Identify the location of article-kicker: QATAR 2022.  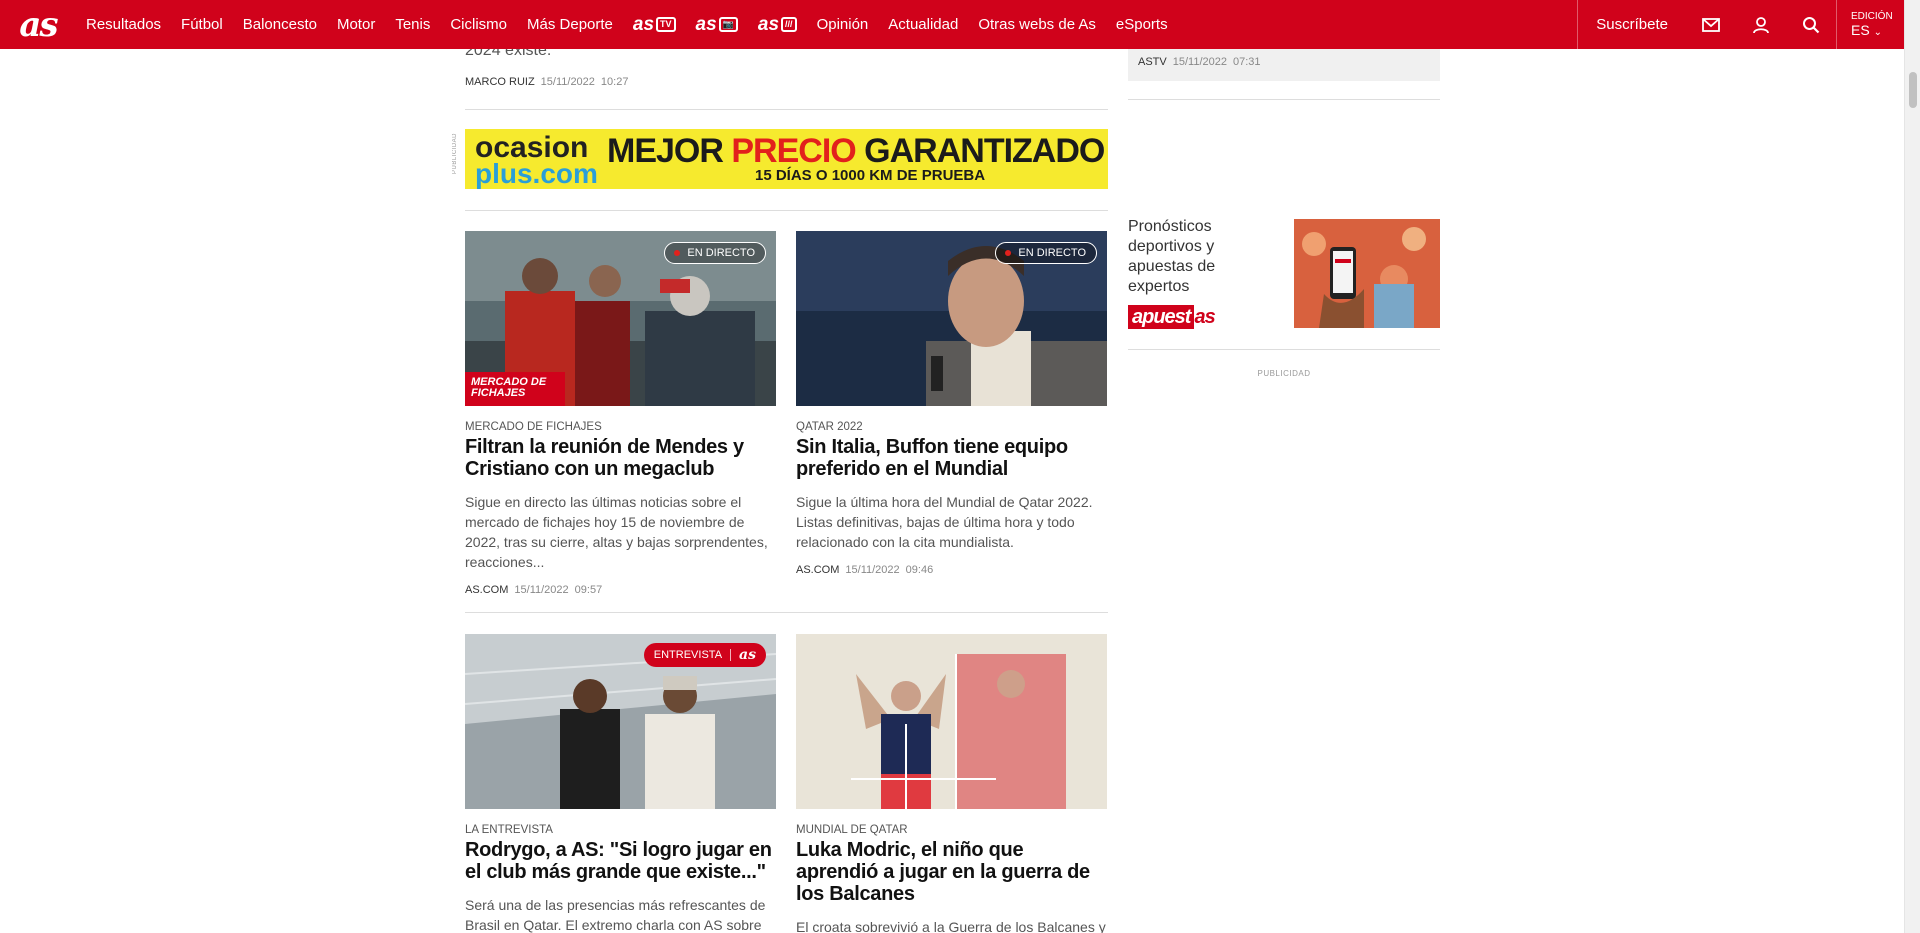
(951, 427).